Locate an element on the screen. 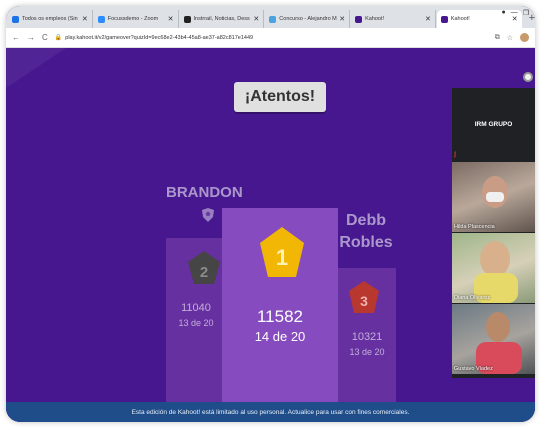  third-score: 10321 is located at coordinates (367, 337).